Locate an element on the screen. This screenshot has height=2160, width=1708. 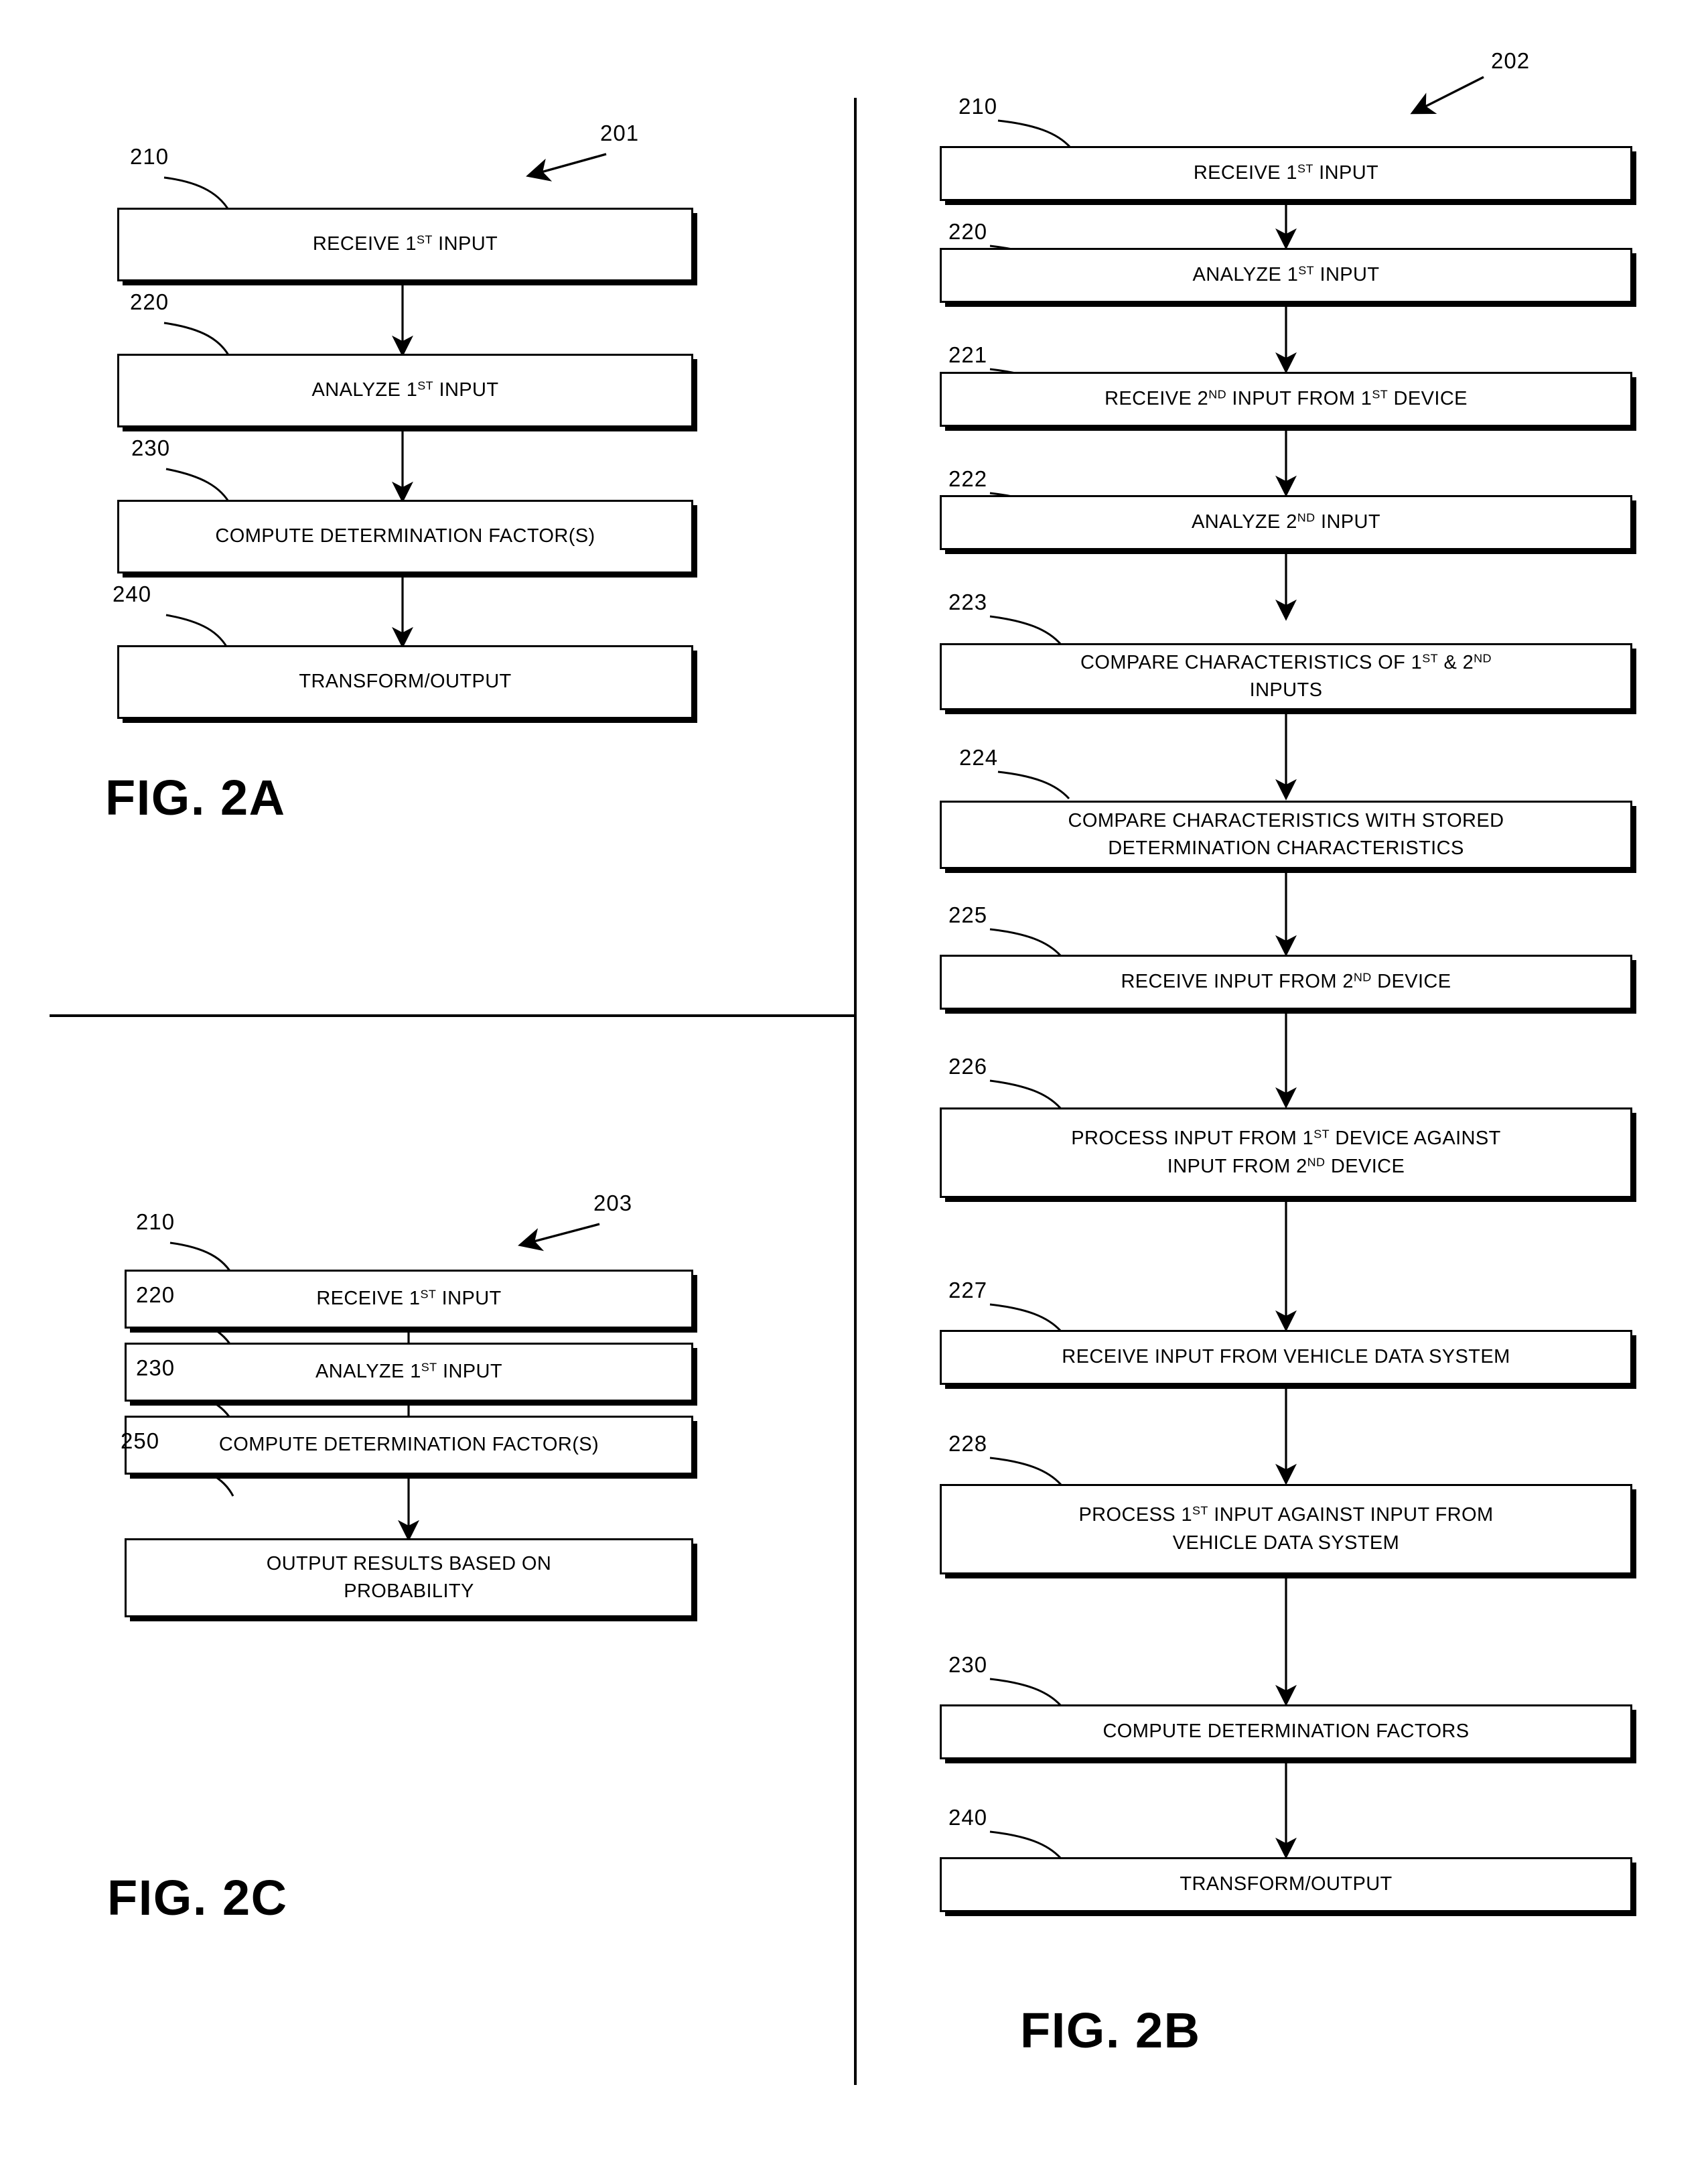
fig2b-step-label-221: RECEIVE 2ND INPUT FROM 1ST DEVICE is located at coordinates (1286, 399).